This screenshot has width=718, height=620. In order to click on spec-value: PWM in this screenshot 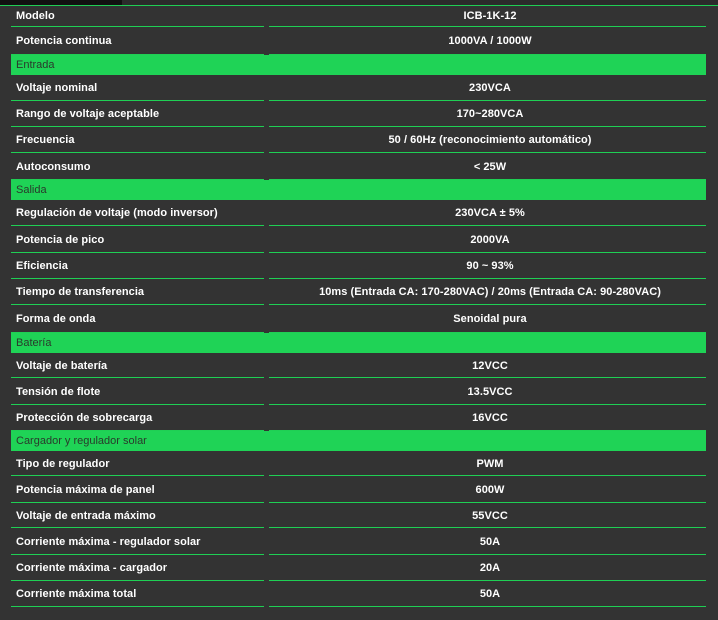, I will do `click(490, 463)`.